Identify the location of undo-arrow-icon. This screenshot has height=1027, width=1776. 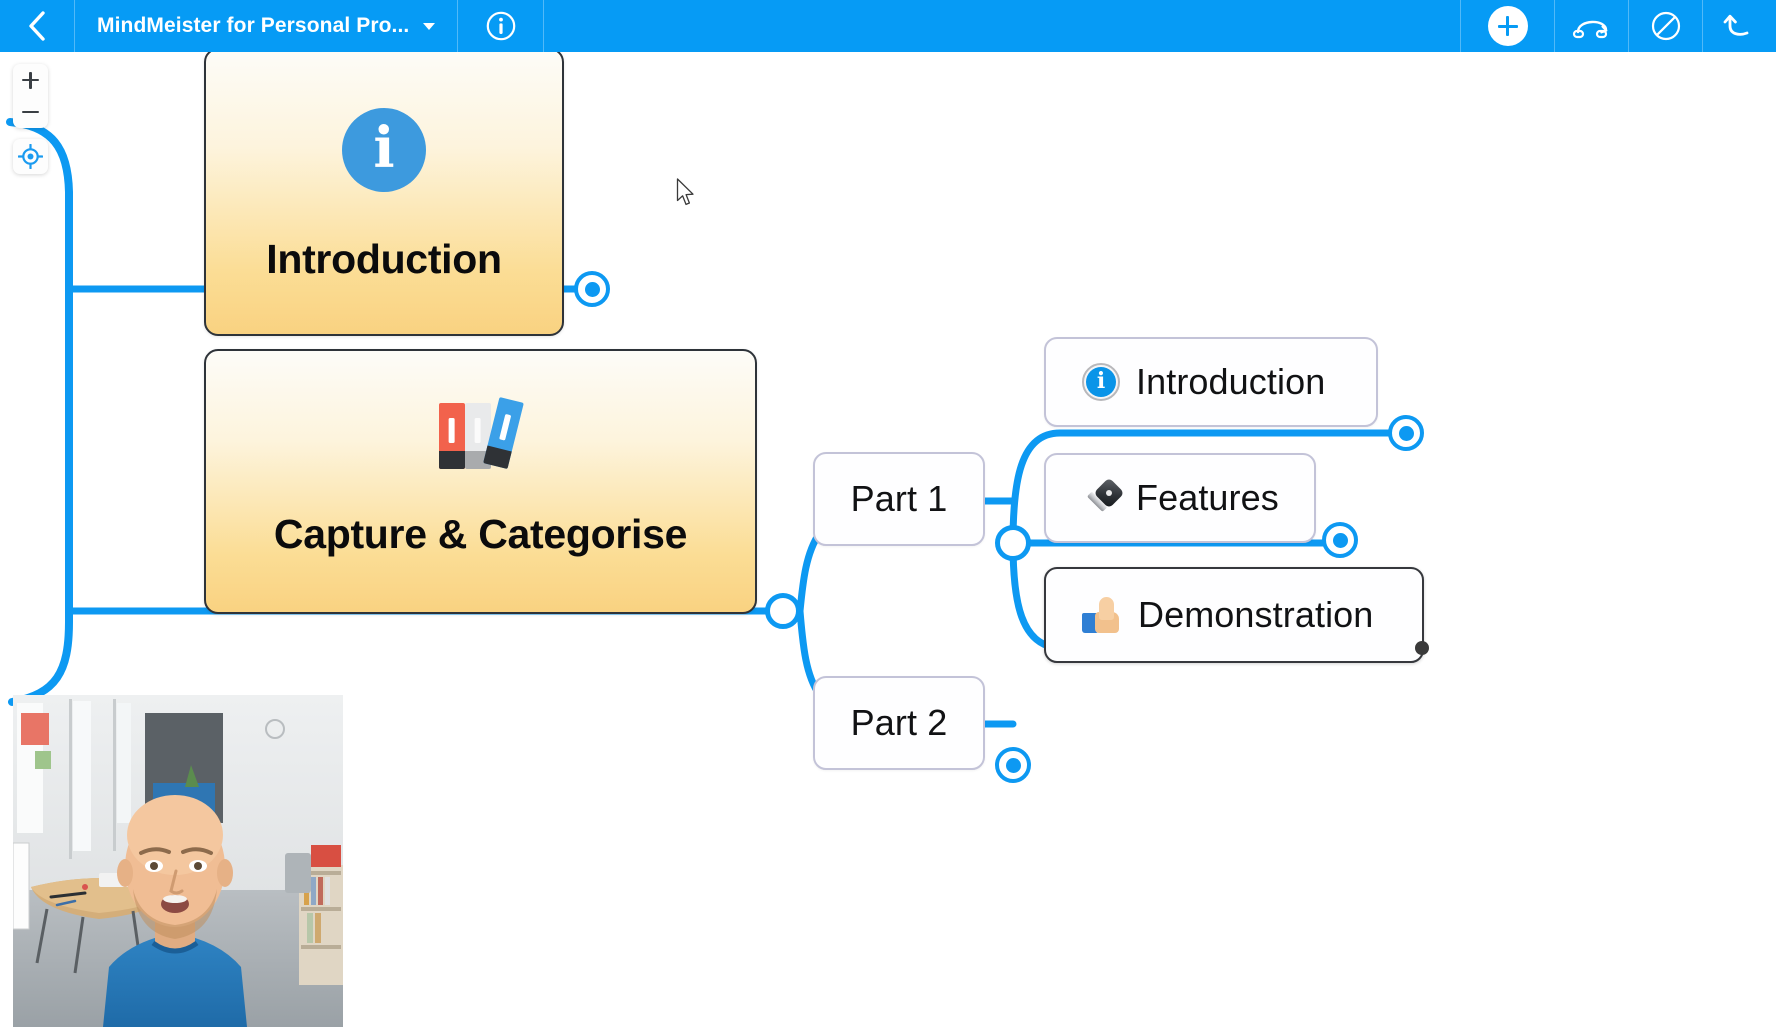
(1735, 25).